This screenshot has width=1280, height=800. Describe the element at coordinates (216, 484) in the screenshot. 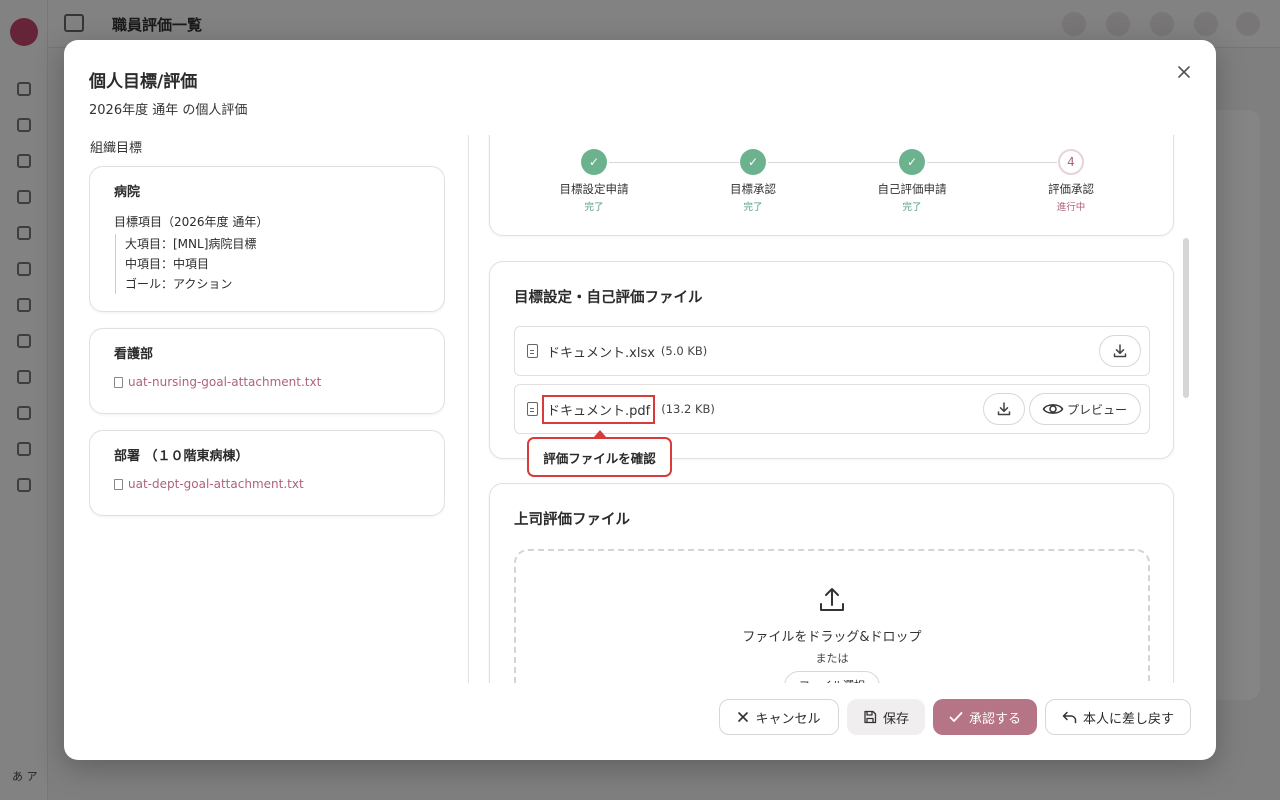

I see `dept-attachment-name: uat-dept-goal-attachment.txt` at that location.